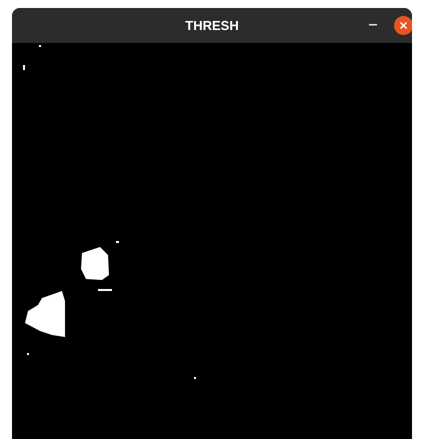  What do you see at coordinates (403, 25) in the screenshot?
I see `close-icon` at bounding box center [403, 25].